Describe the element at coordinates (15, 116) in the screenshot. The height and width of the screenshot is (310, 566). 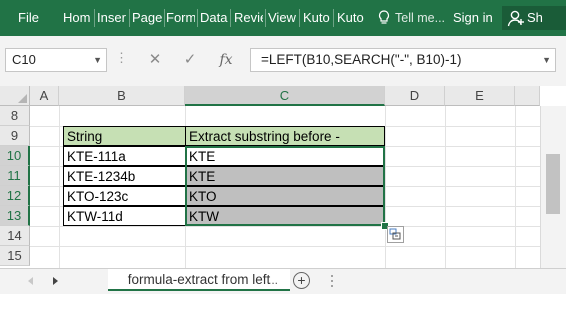
I see `row-header-8: 8` at that location.